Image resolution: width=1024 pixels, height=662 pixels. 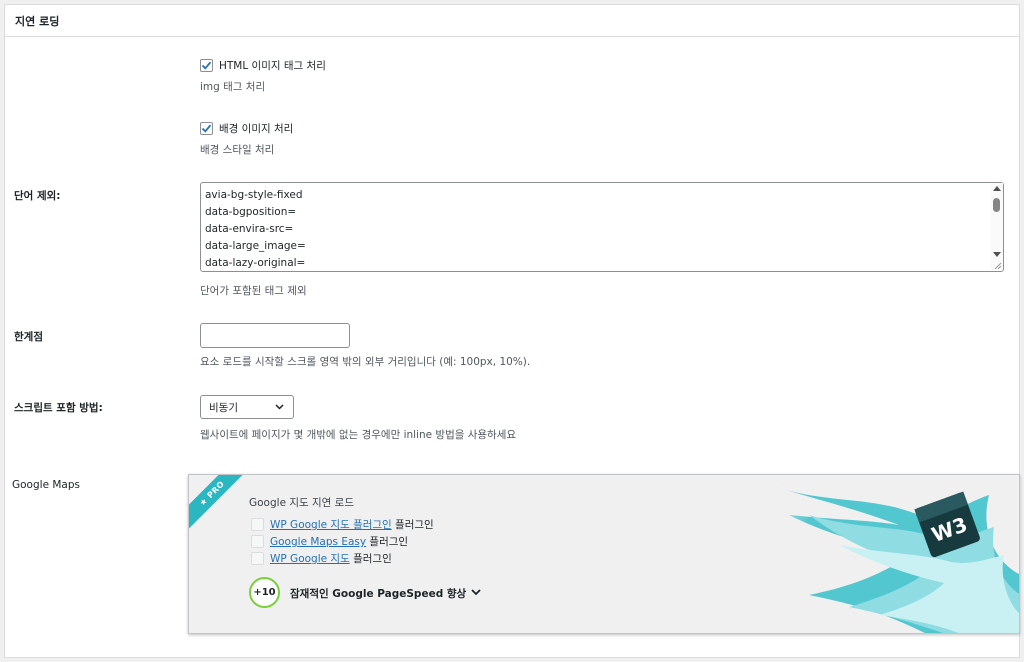 I want to click on resize-grip-icon, so click(x=998, y=266).